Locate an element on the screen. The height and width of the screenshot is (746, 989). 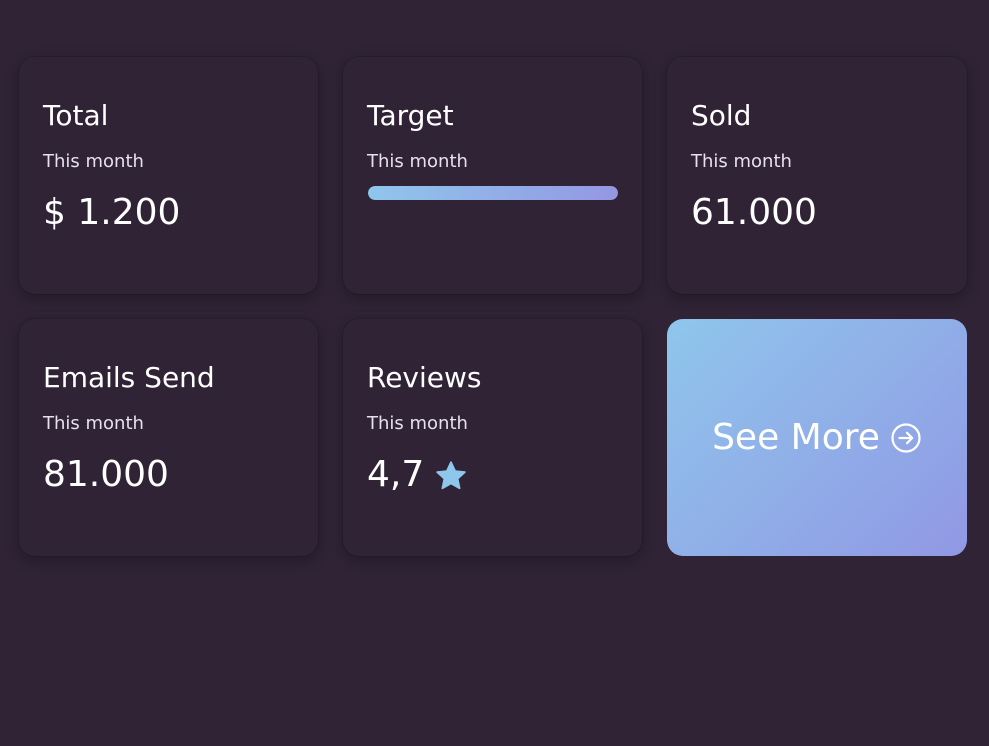
total-value: $ 1.200 is located at coordinates (112, 212).